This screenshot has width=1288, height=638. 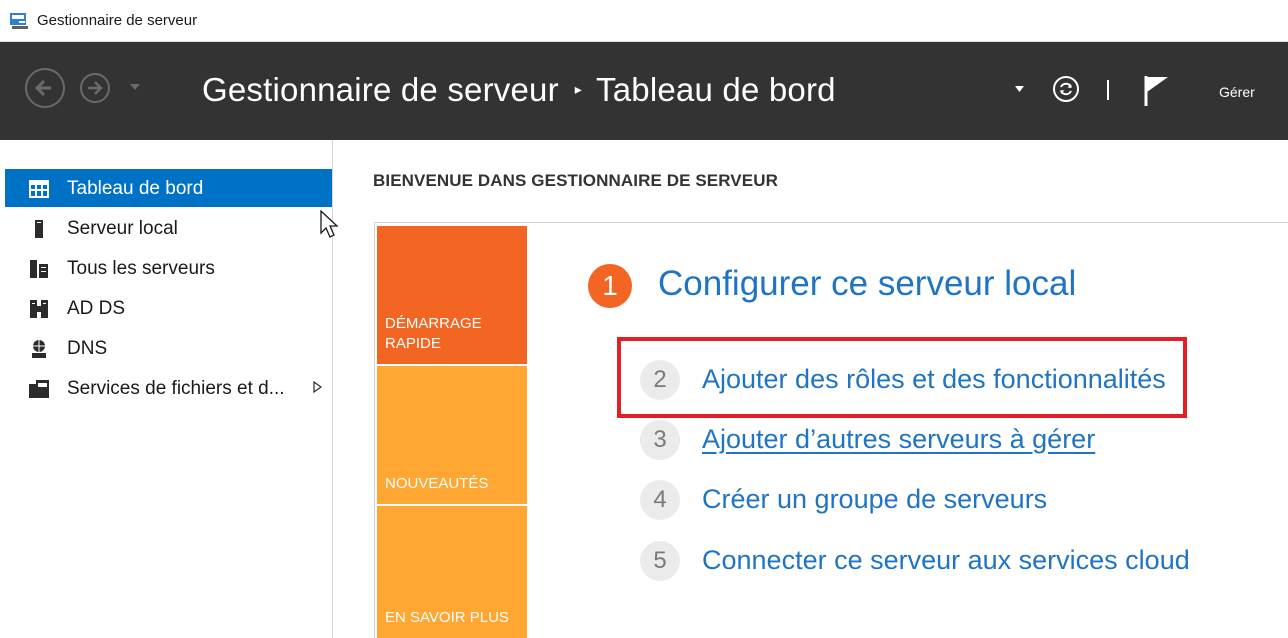 I want to click on sidebar-item-label: Serveur local, so click(x=122, y=228).